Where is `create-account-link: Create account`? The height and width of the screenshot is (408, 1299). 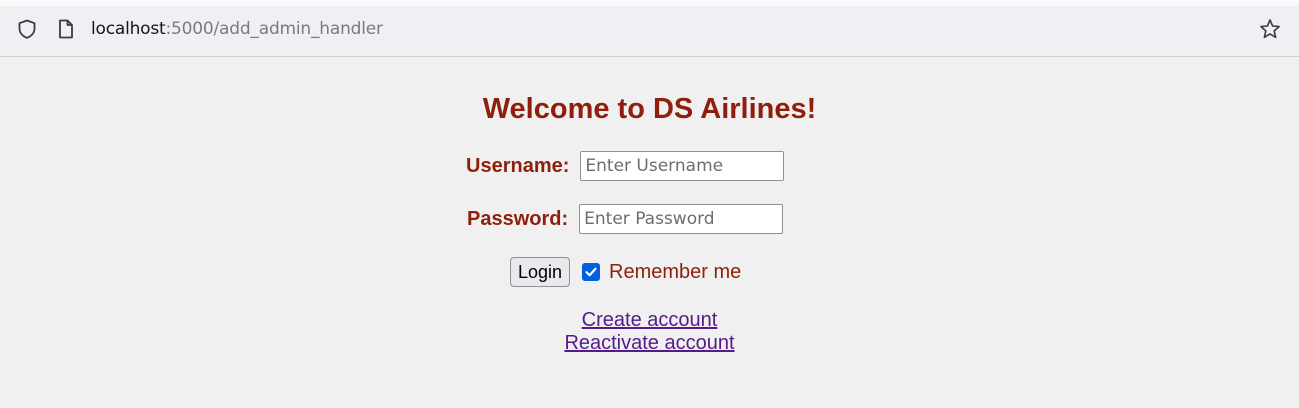
create-account-link: Create account is located at coordinates (650, 320).